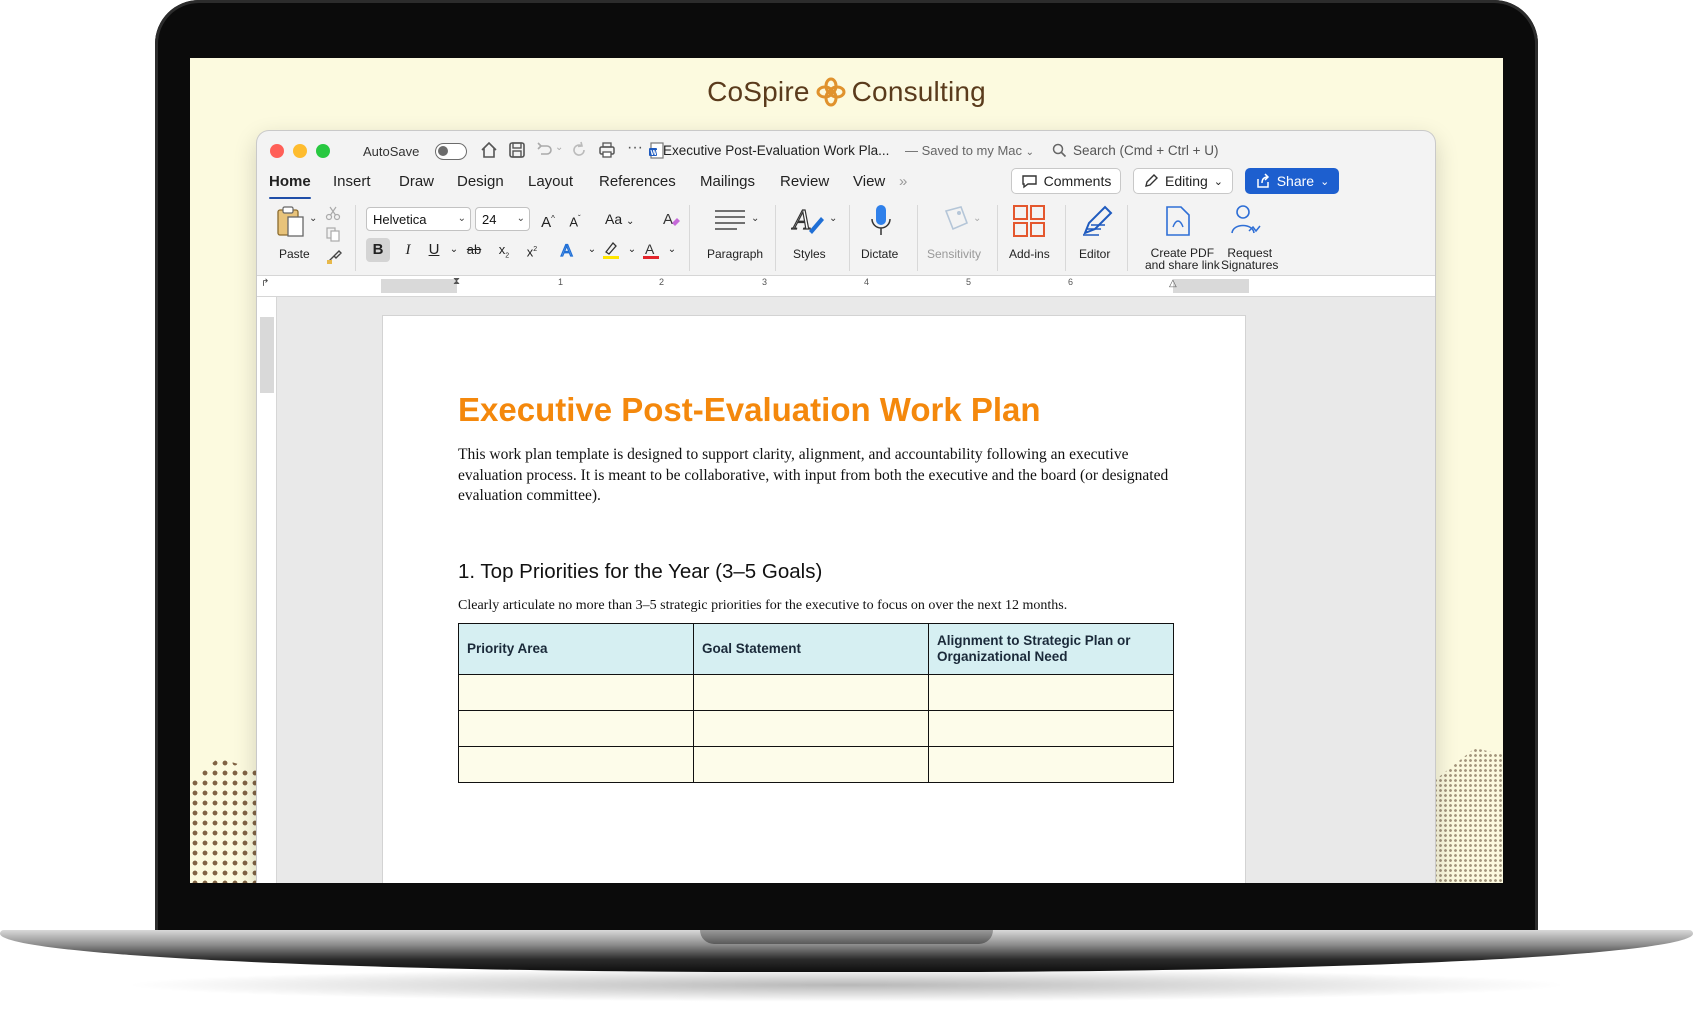 This screenshot has height=1011, width=1693. What do you see at coordinates (671, 219) in the screenshot?
I see `clear-formatting-icon: A` at bounding box center [671, 219].